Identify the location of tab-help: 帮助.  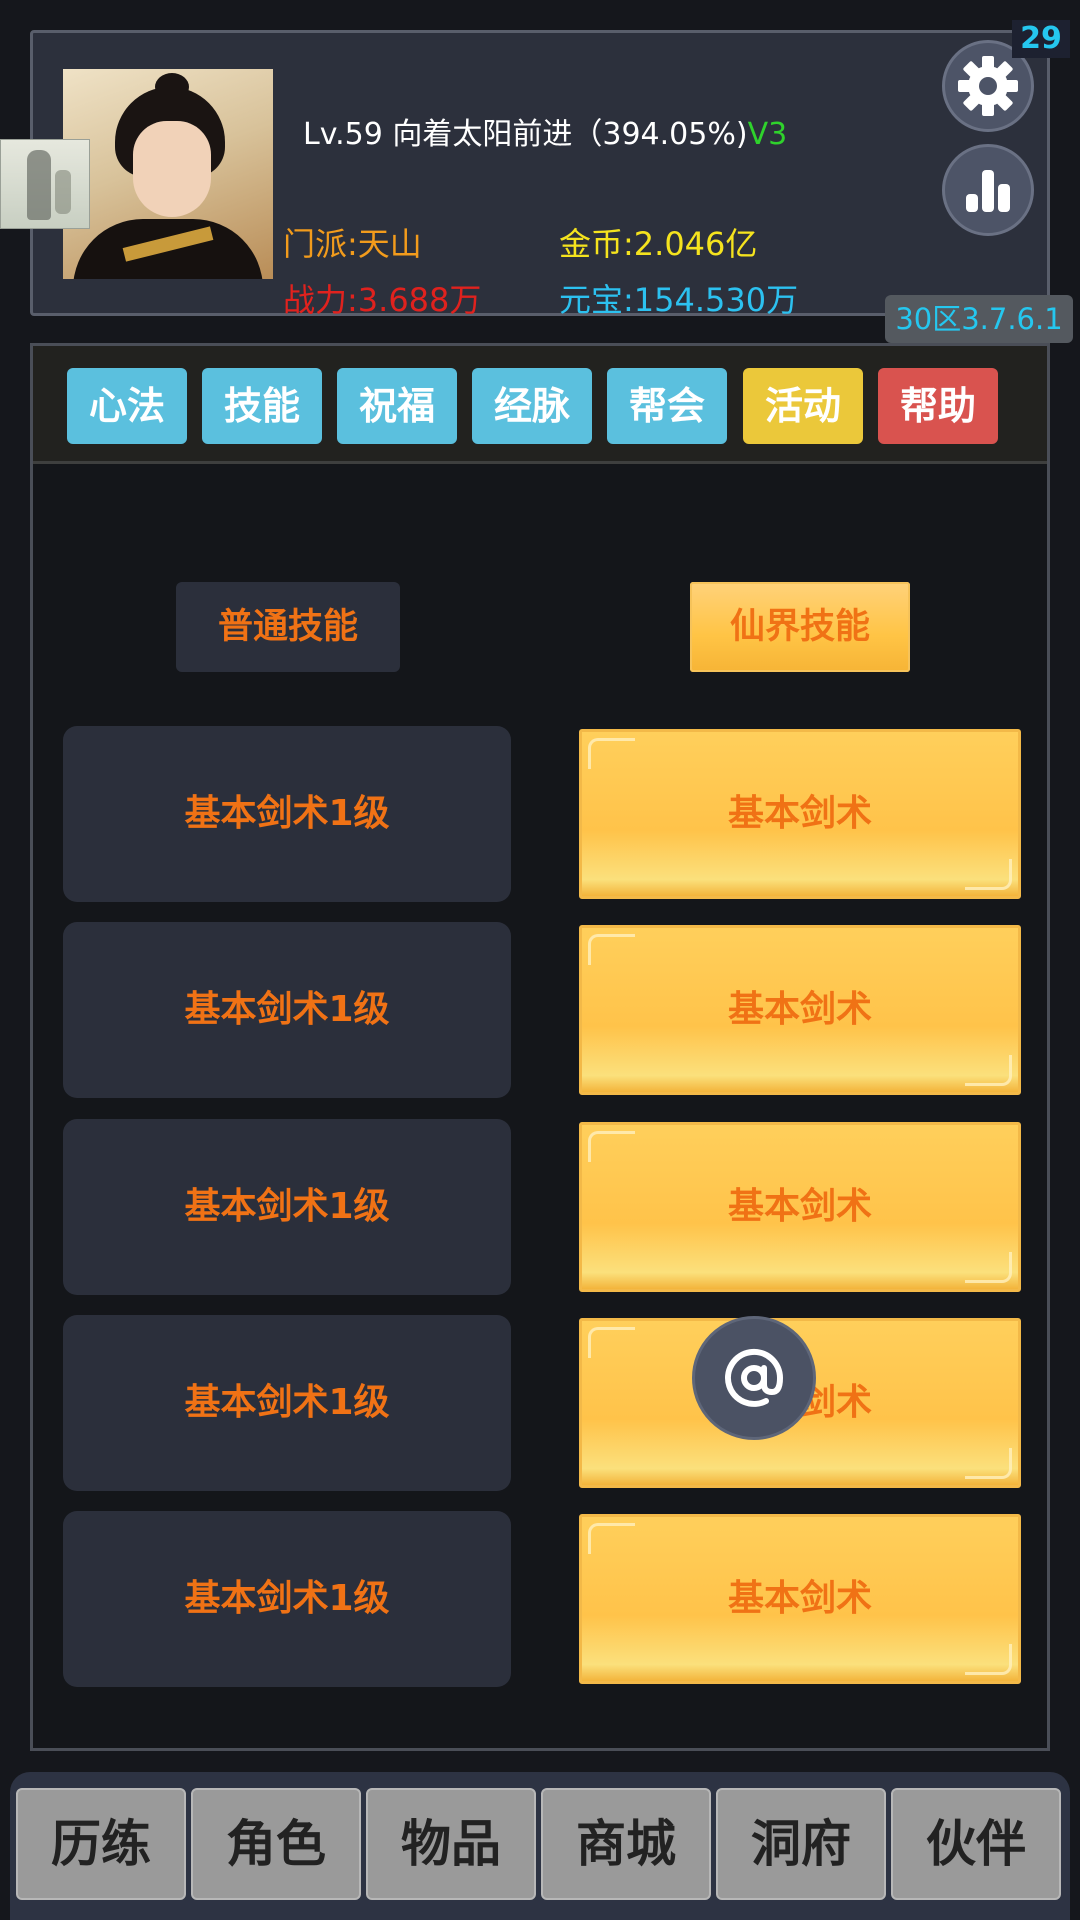
(938, 406).